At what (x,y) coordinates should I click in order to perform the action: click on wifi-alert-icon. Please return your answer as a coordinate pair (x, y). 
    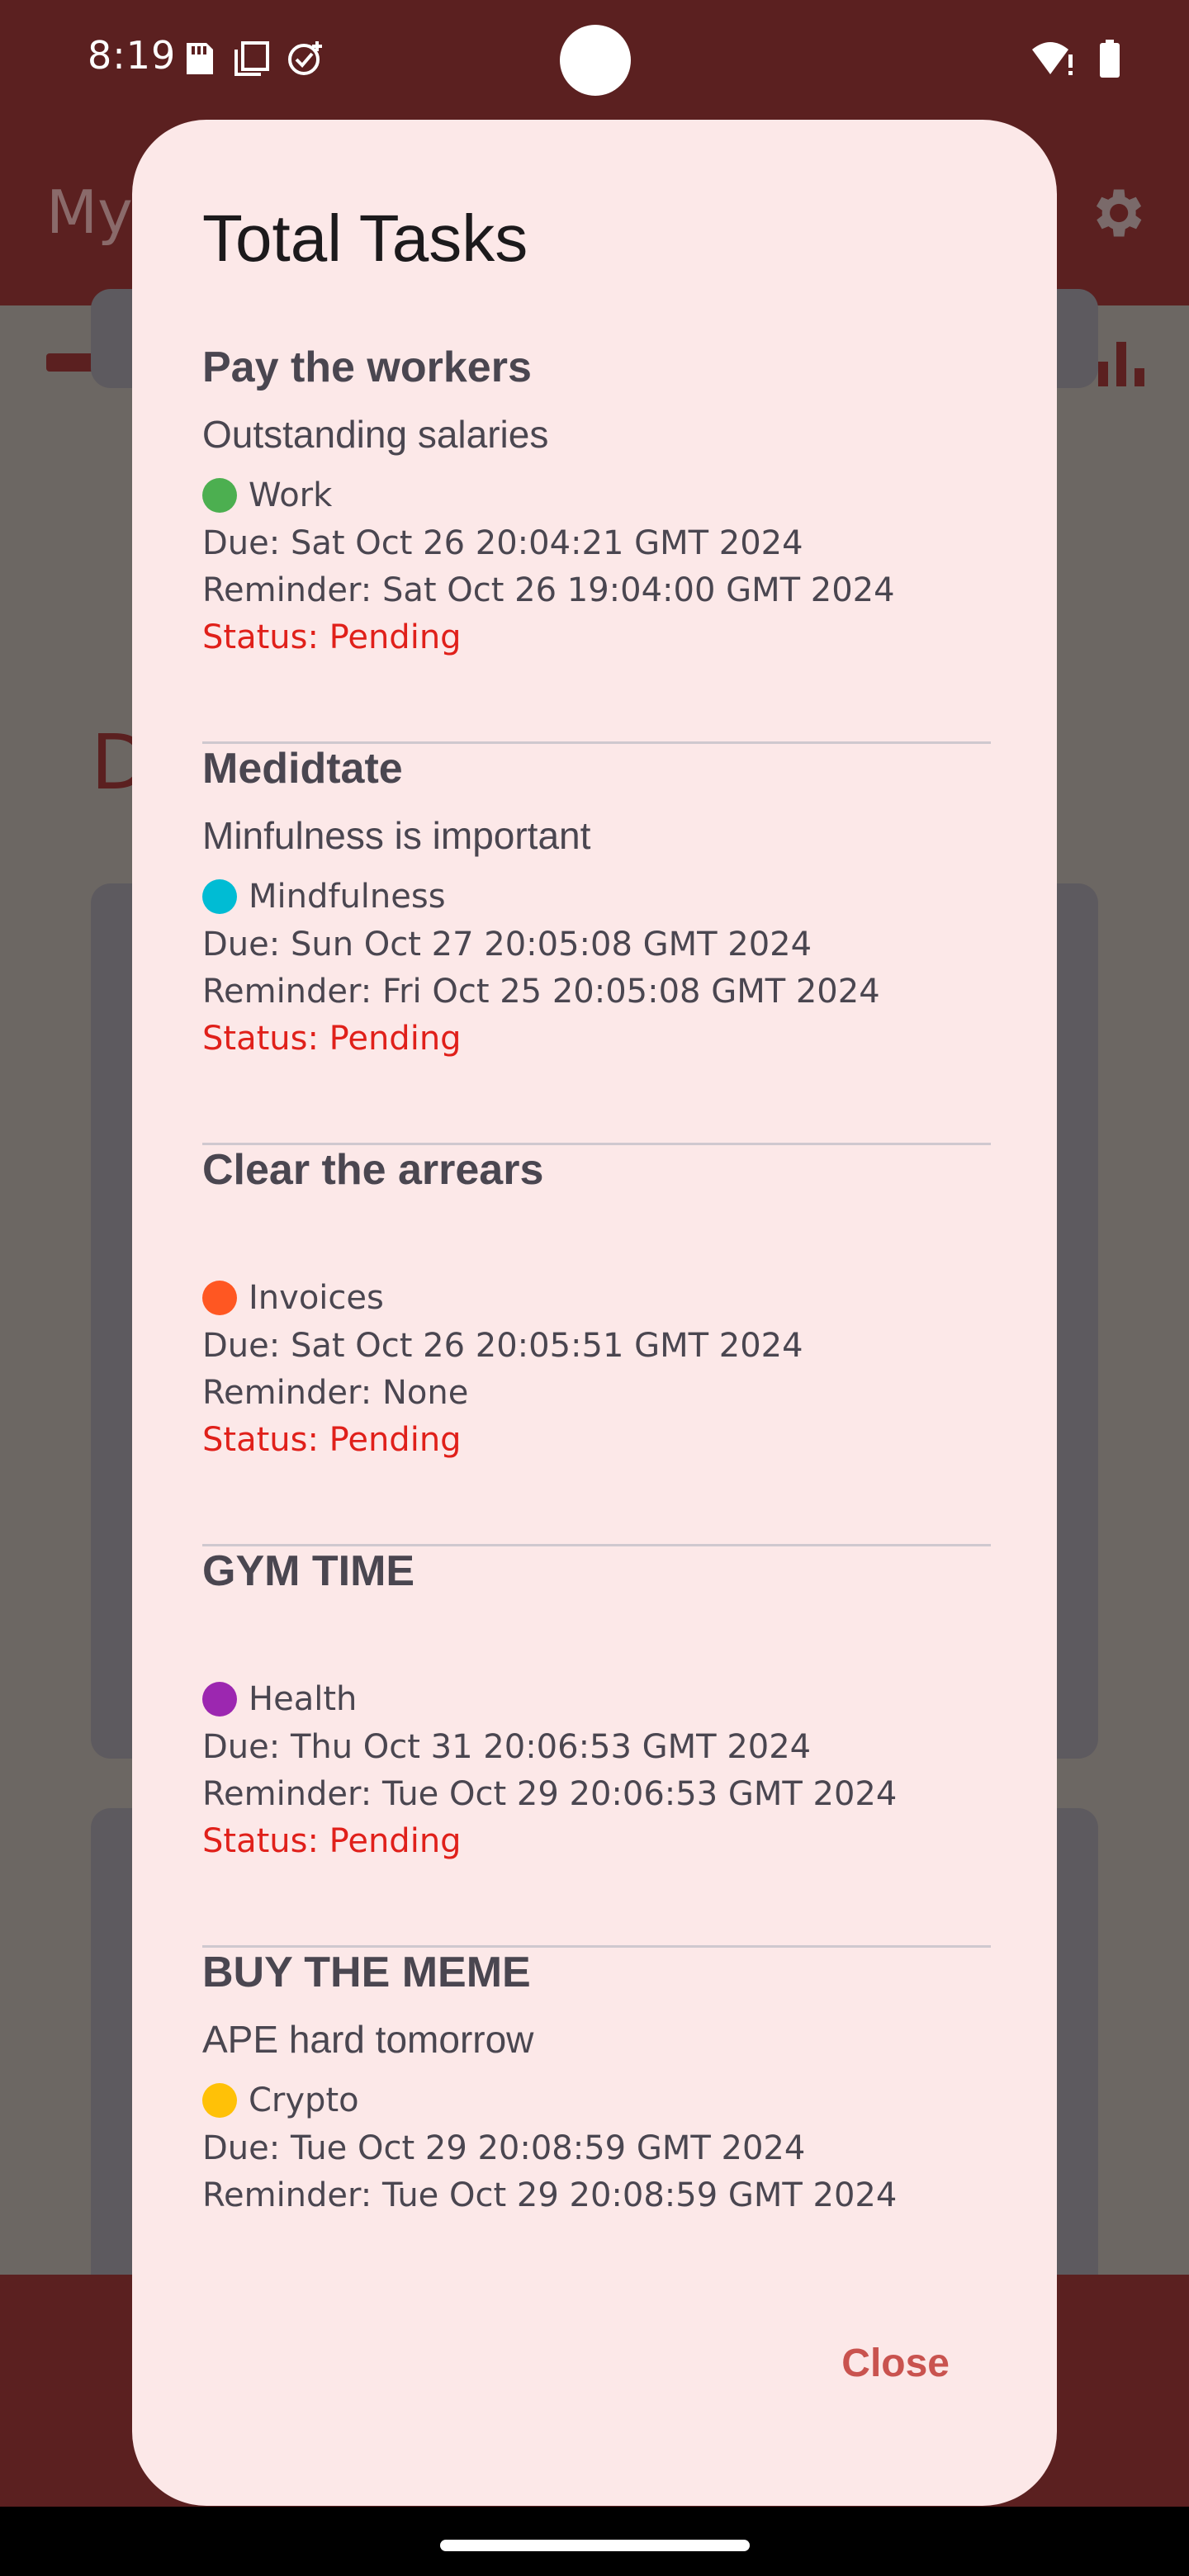
    Looking at the image, I should click on (1051, 60).